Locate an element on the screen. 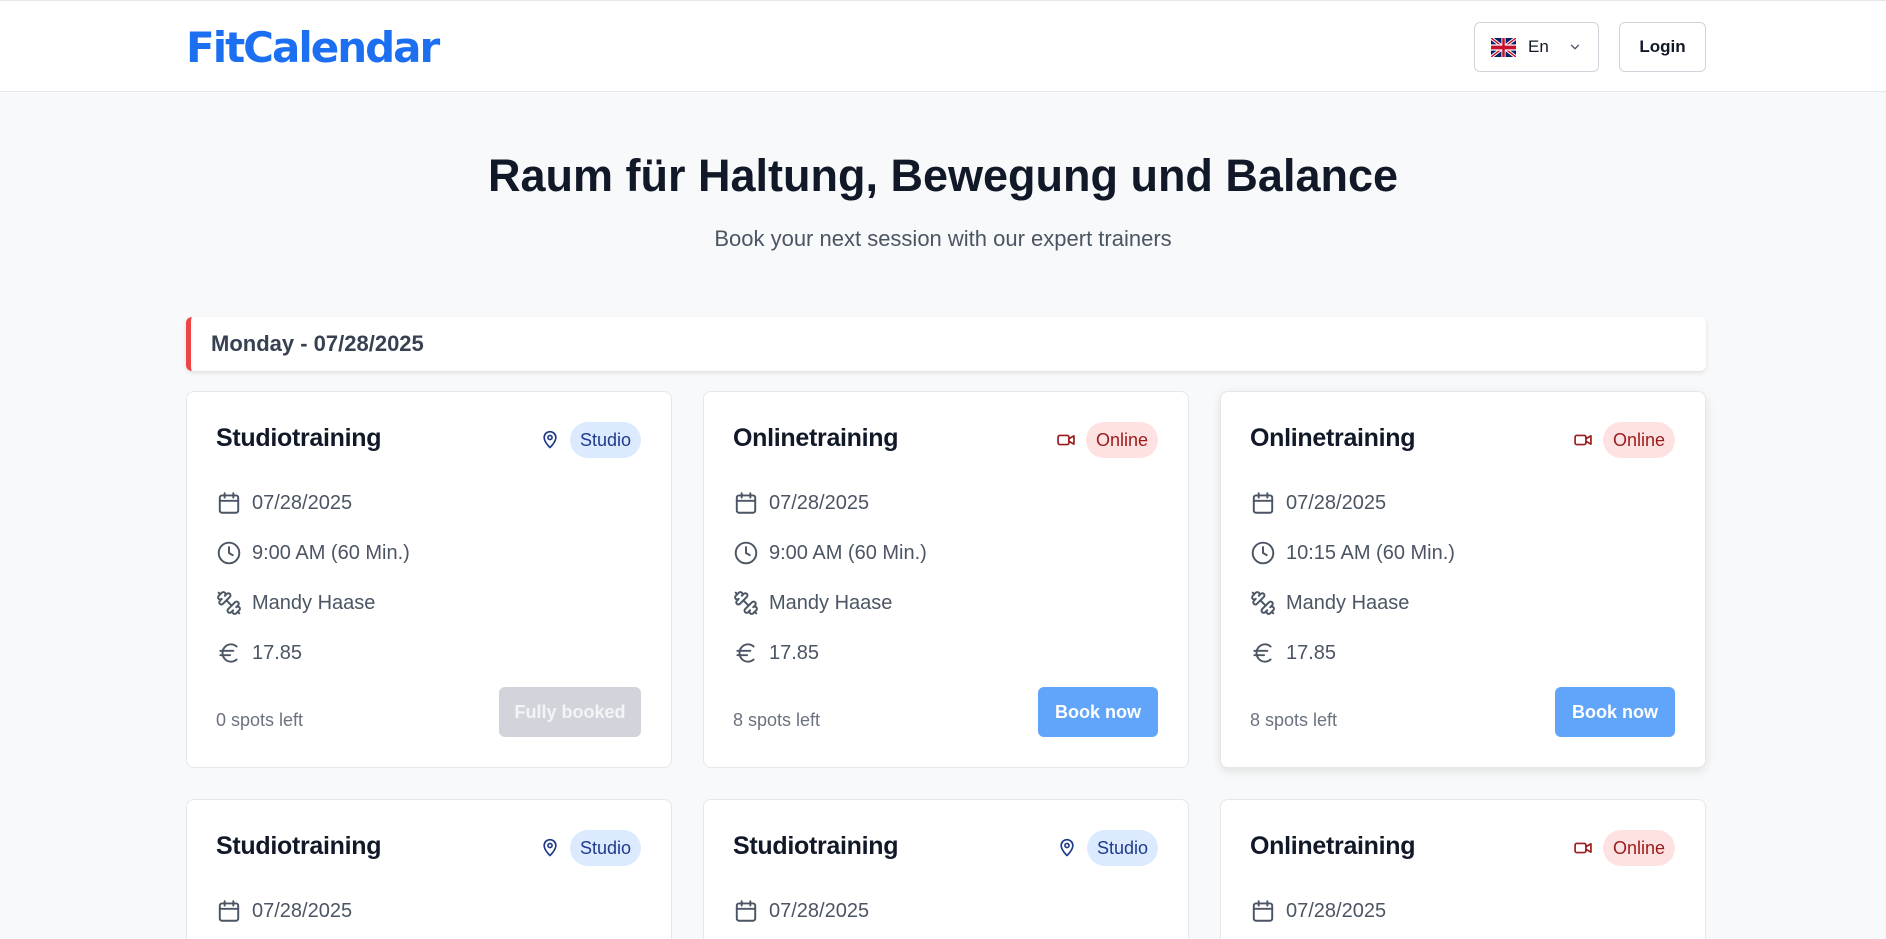 The width and height of the screenshot is (1886, 939). fully-booked-button: Fully booked is located at coordinates (570, 712).